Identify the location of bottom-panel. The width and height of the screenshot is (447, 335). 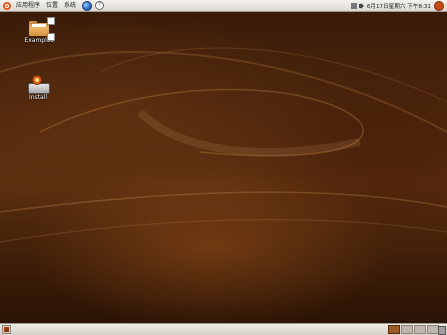
(223, 329).